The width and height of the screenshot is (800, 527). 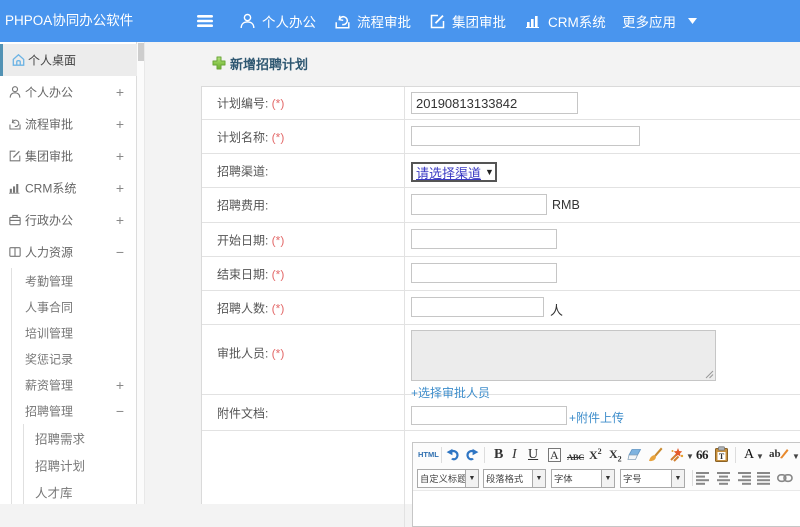 I want to click on svg-text: T, so click(x=722, y=456).